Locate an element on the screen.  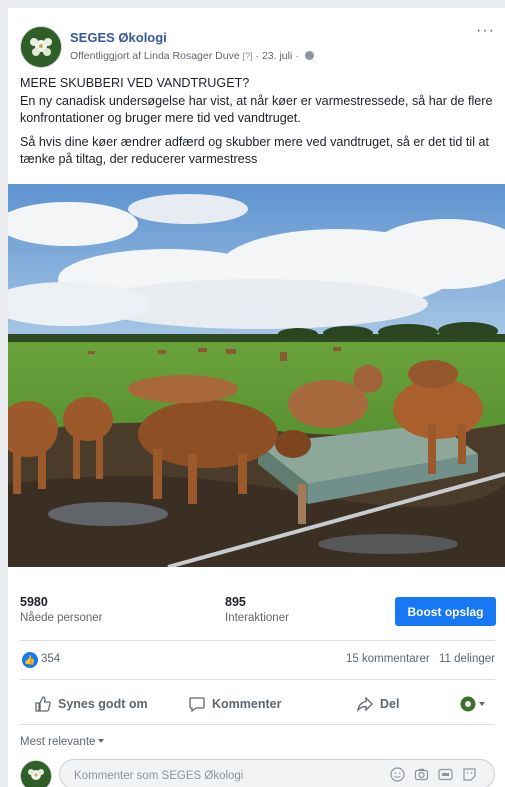
like-count: 354 is located at coordinates (50, 659).